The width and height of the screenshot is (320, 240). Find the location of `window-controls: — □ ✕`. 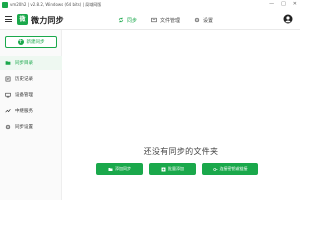

window-controls: — □ ✕ is located at coordinates (283, 4).